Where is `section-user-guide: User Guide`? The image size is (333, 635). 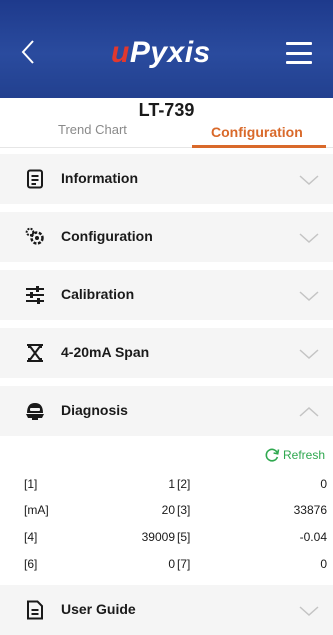 section-user-guide: User Guide is located at coordinates (166, 610).